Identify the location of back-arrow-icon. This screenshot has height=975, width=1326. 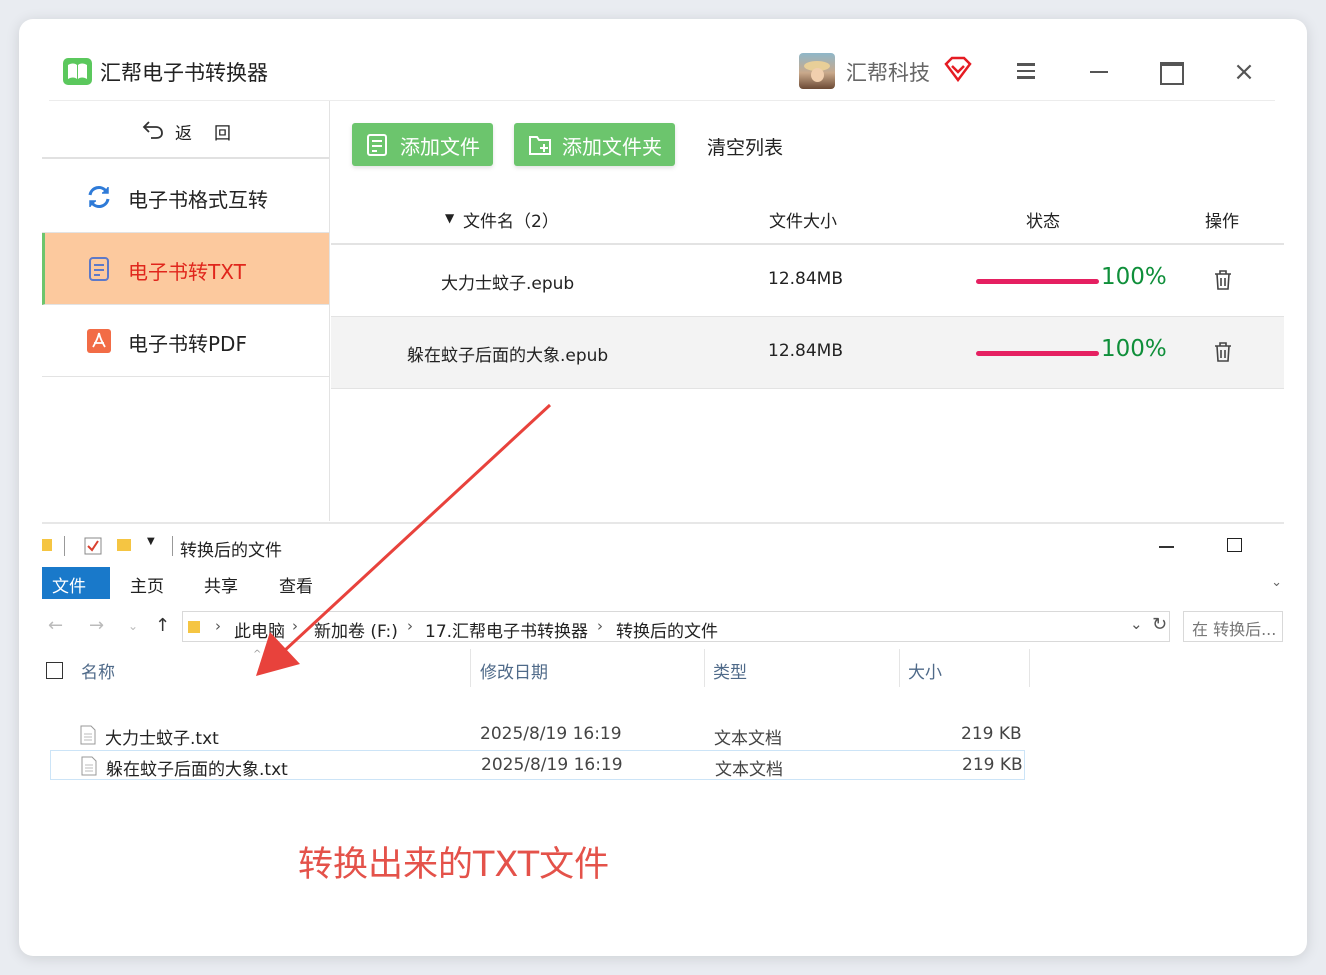
(152, 130).